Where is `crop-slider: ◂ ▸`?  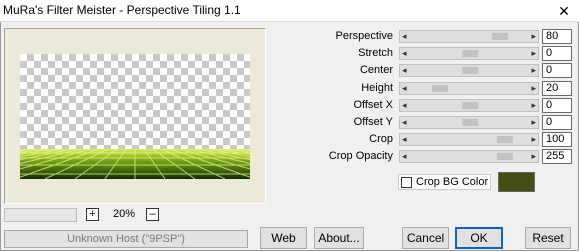 crop-slider: ◂ ▸ is located at coordinates (469, 139).